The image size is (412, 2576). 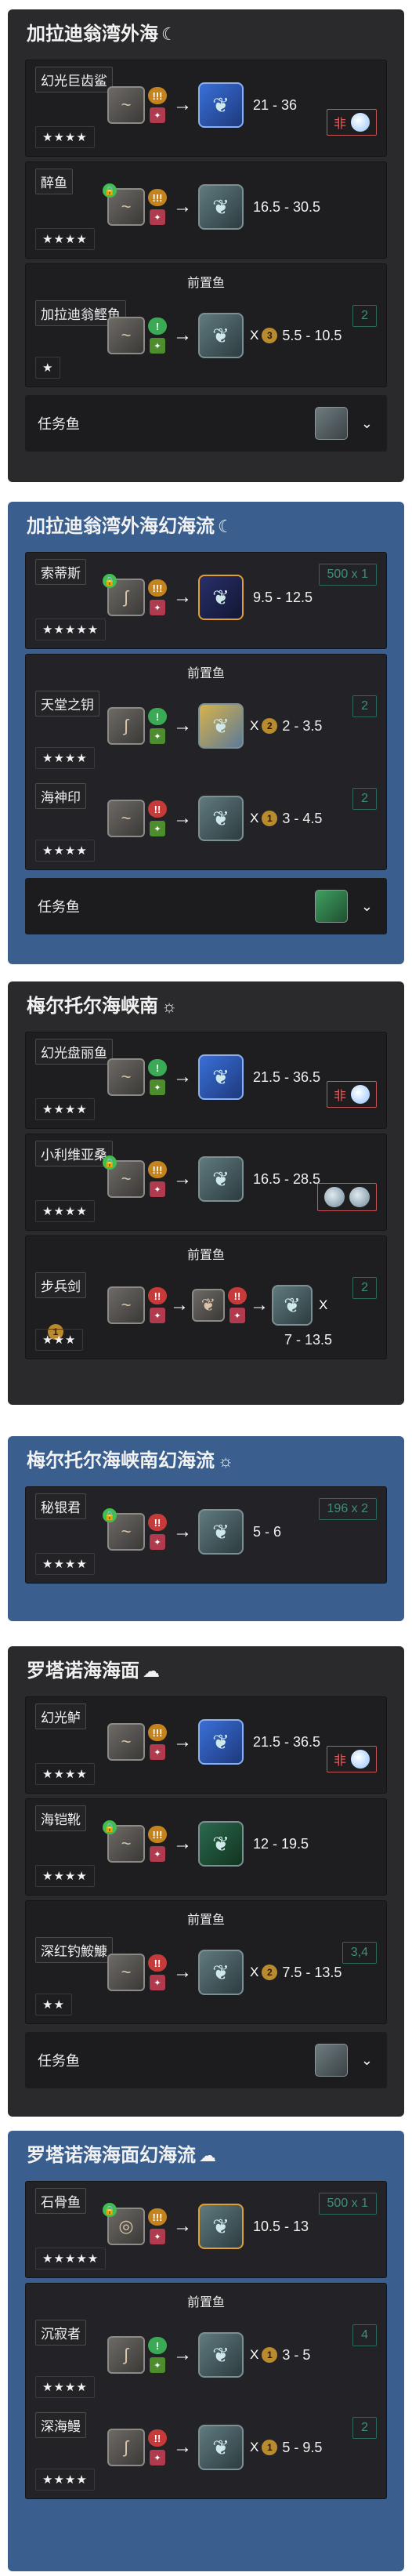 What do you see at coordinates (157, 809) in the screenshot?
I see `tug-badge: !!` at bounding box center [157, 809].